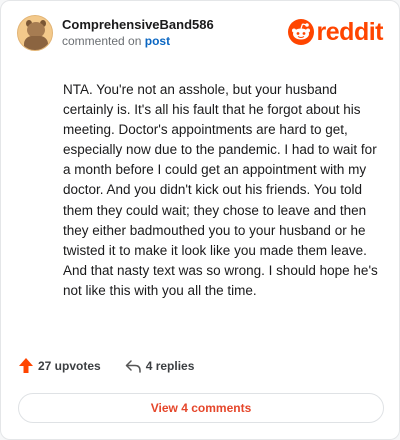 The image size is (400, 440). Describe the element at coordinates (170, 365) in the screenshot. I see `reply-count: 4 replies` at that location.